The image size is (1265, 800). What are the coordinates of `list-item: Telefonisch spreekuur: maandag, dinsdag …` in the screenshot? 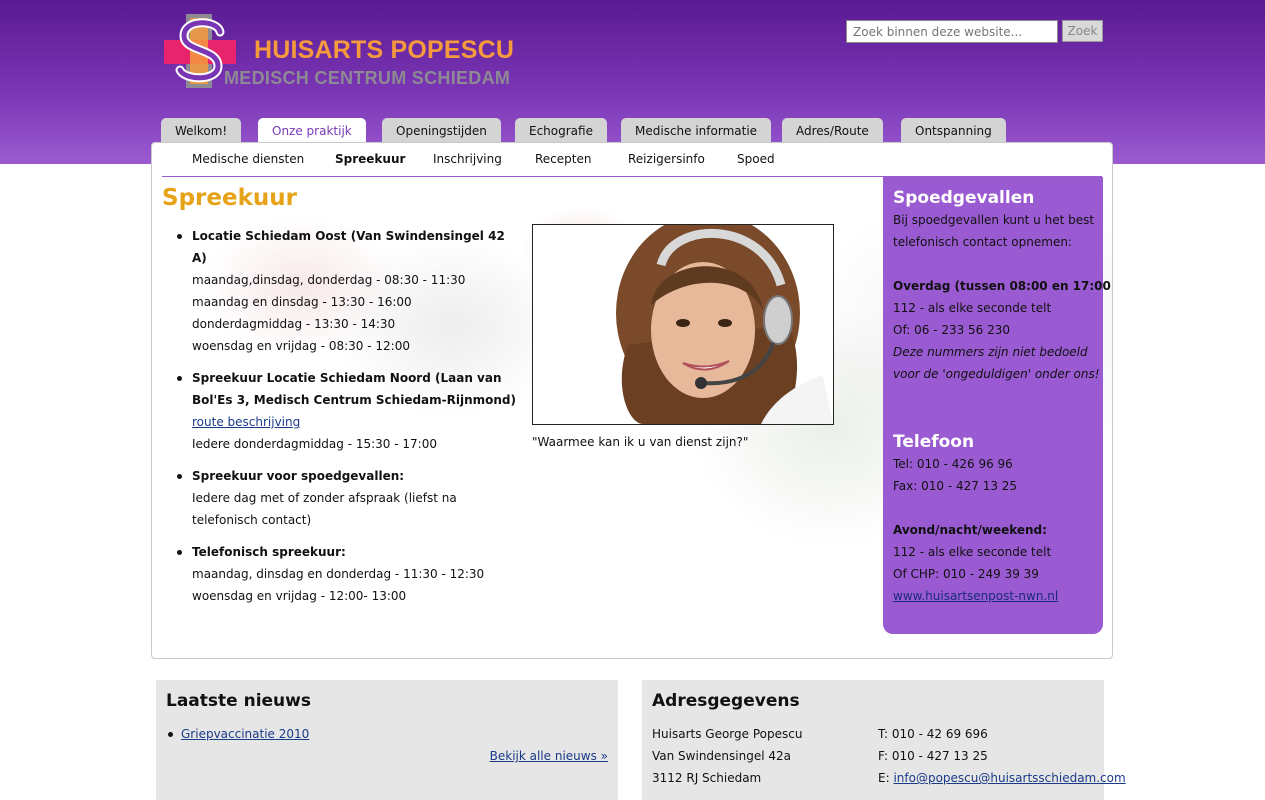 It's located at (348, 574).